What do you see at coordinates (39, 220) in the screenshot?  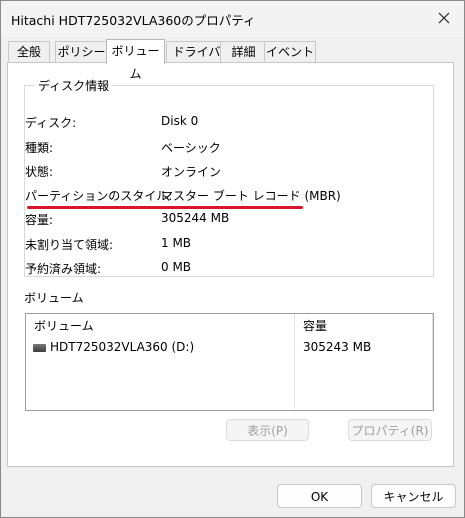 I see `info-label: 容量:` at bounding box center [39, 220].